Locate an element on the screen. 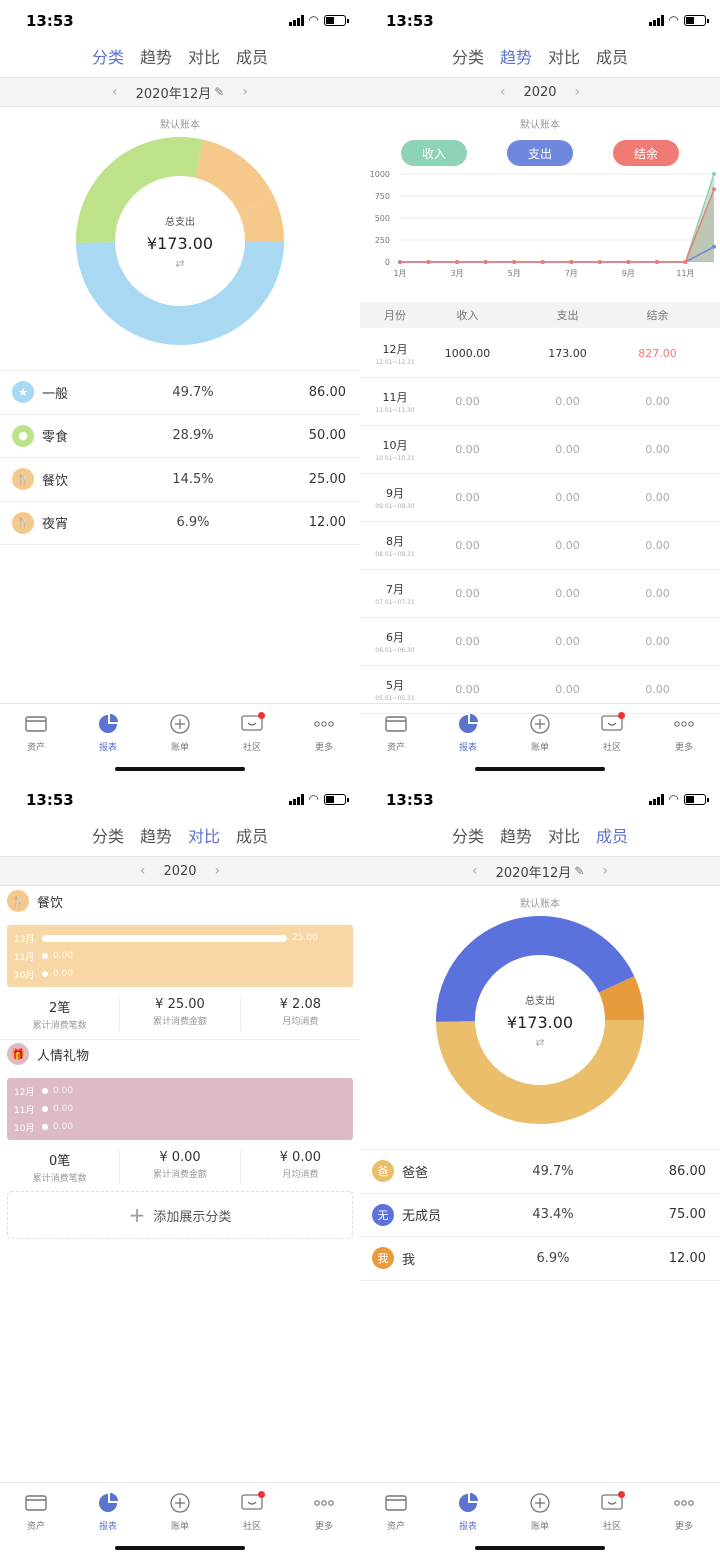  compare-group-header: 🎁 人情礼物 is located at coordinates (48, 1054).